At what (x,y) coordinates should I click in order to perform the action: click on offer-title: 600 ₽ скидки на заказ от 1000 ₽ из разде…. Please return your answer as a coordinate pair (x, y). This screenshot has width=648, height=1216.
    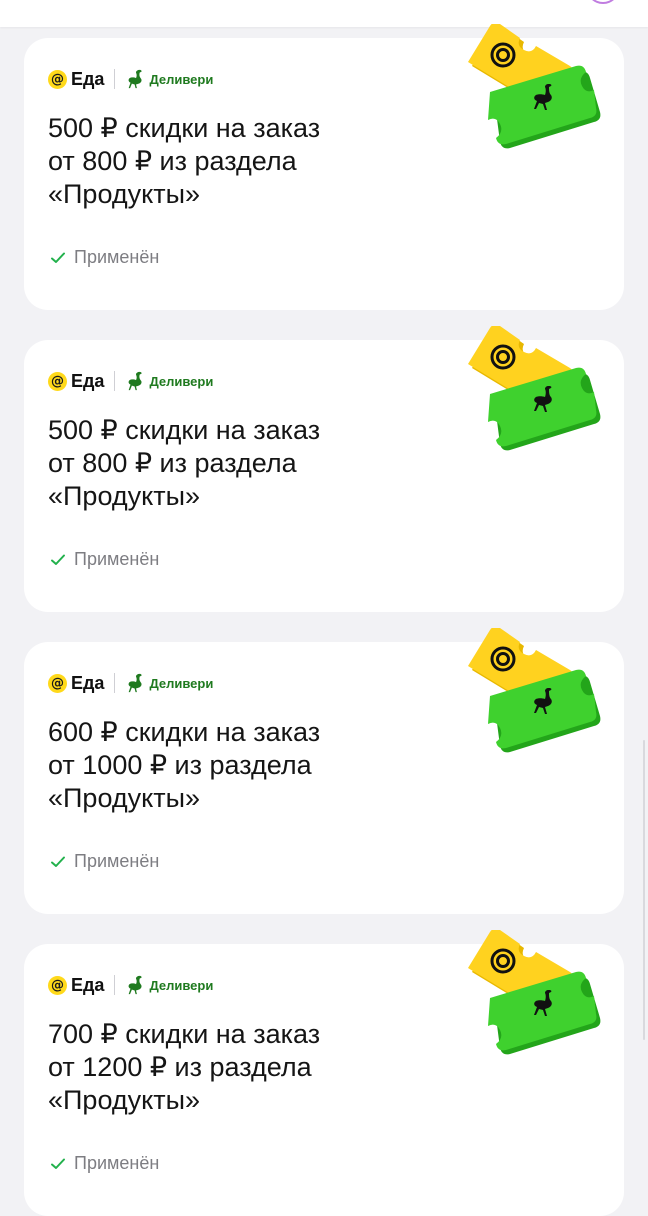
    Looking at the image, I should click on (228, 765).